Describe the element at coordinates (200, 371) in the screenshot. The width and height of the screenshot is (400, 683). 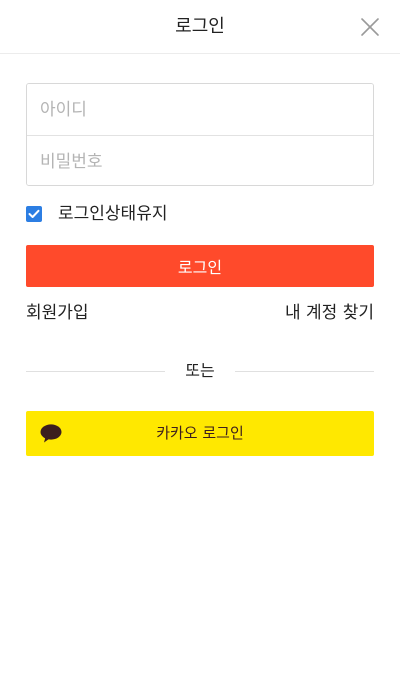
I see `or-divider: 또는` at that location.